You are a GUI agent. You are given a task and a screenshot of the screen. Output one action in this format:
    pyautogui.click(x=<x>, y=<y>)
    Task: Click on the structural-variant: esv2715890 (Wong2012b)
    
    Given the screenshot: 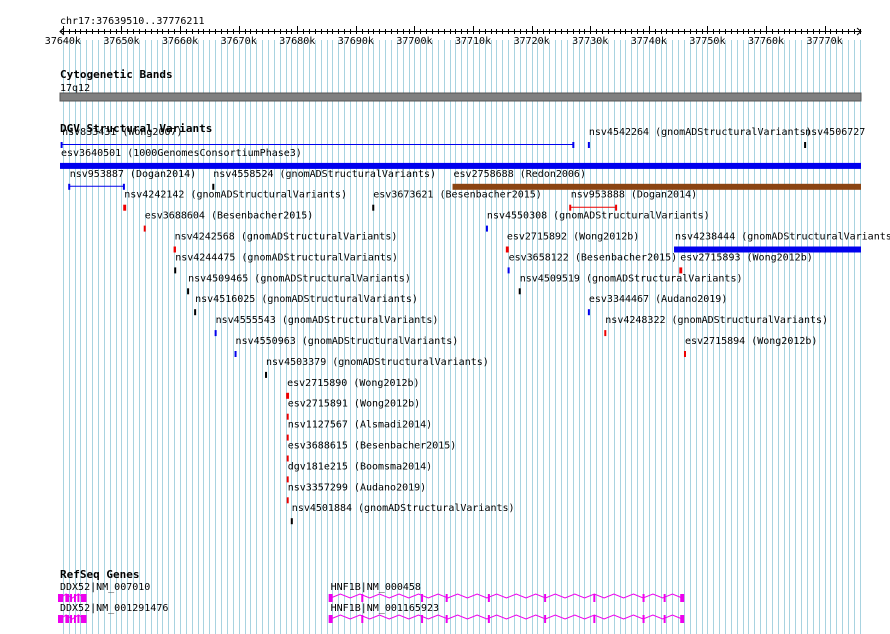 What is the action you would take?
    pyautogui.click(x=353, y=388)
    